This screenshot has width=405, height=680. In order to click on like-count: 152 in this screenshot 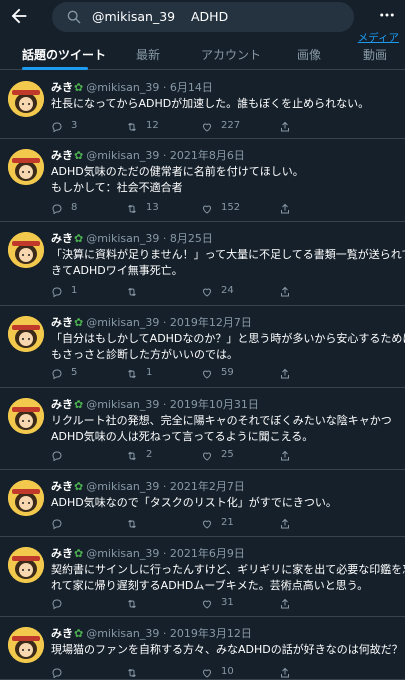, I will do `click(231, 207)`.